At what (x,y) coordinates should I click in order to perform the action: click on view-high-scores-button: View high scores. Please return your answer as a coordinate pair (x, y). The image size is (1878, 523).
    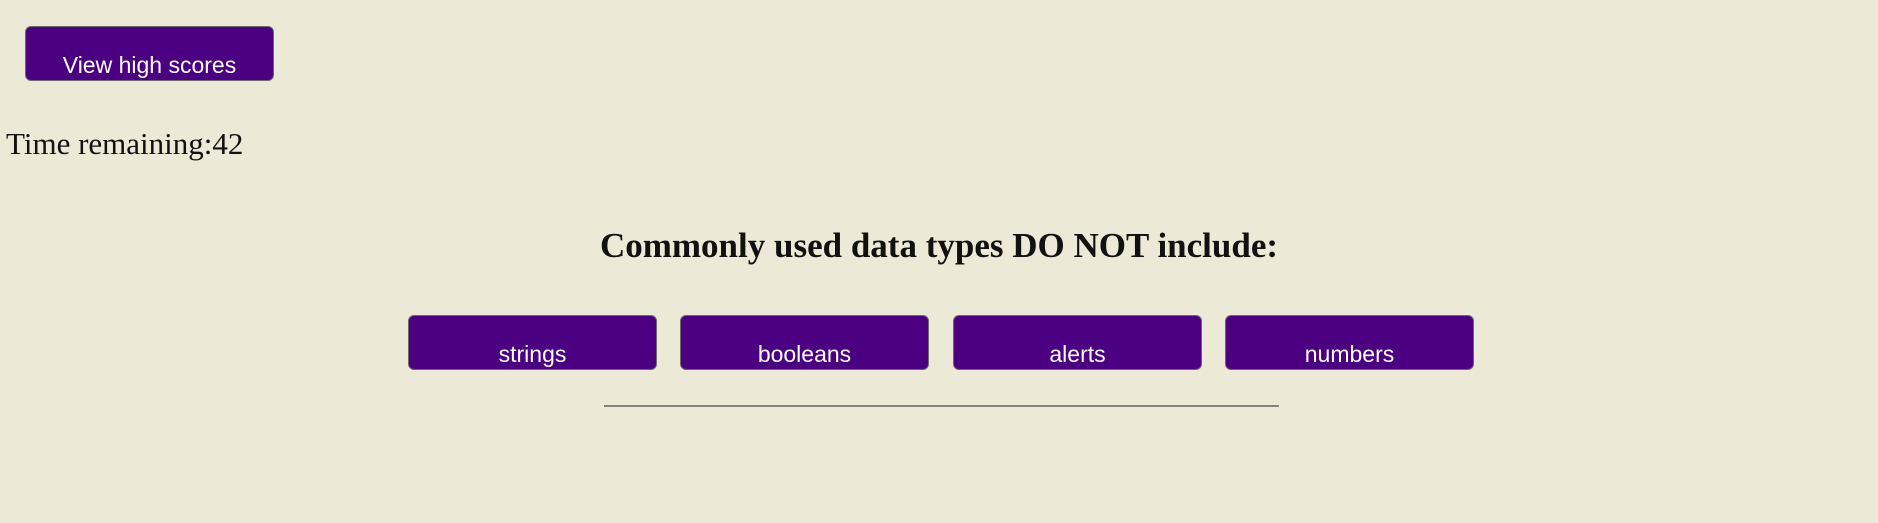
    Looking at the image, I should click on (149, 53).